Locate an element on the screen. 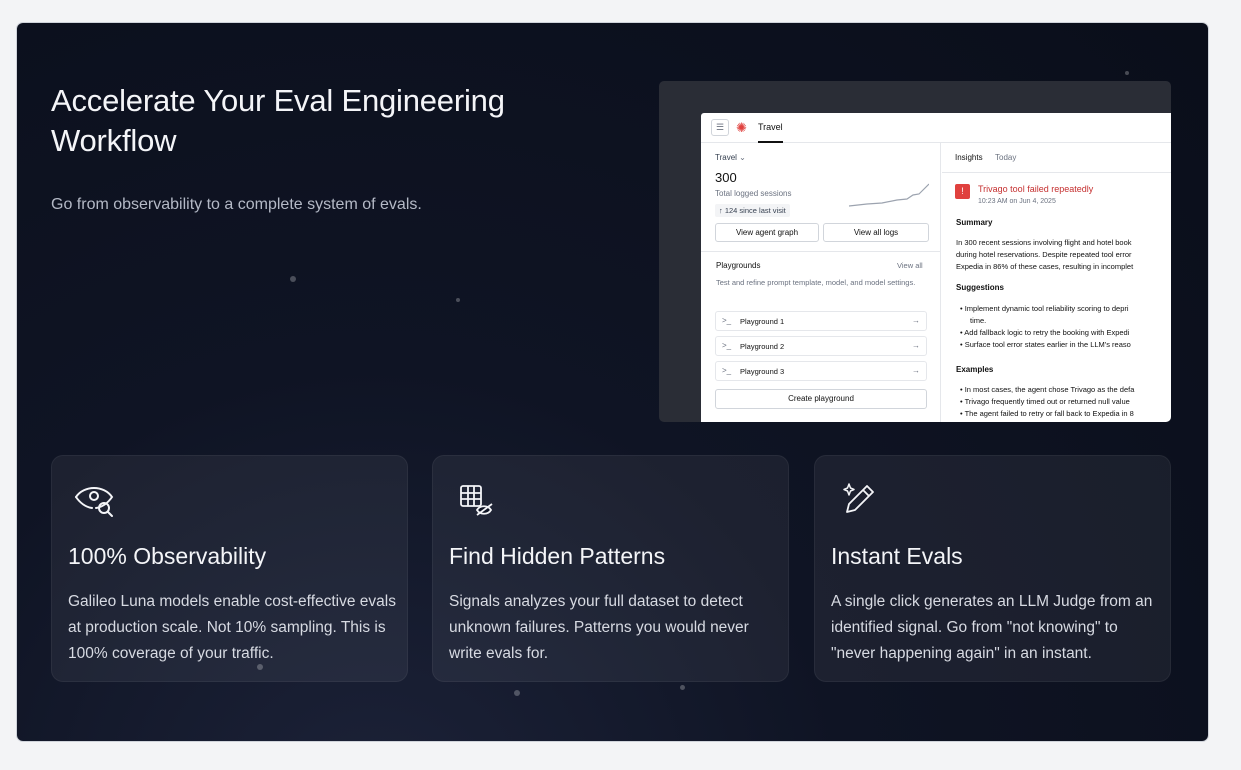 The width and height of the screenshot is (1241, 770). feature-title: 100% Observability is located at coordinates (167, 556).